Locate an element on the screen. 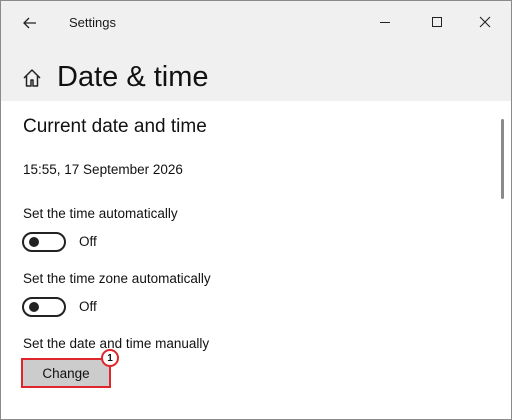  back-button is located at coordinates (30, 23).